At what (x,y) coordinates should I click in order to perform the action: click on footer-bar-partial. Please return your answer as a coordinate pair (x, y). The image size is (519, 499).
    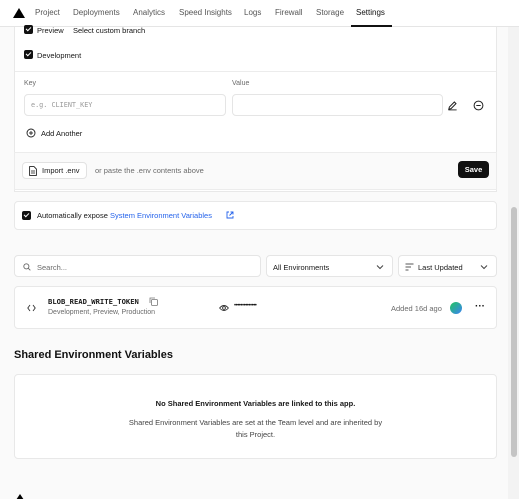
    Looking at the image, I should click on (254, 493).